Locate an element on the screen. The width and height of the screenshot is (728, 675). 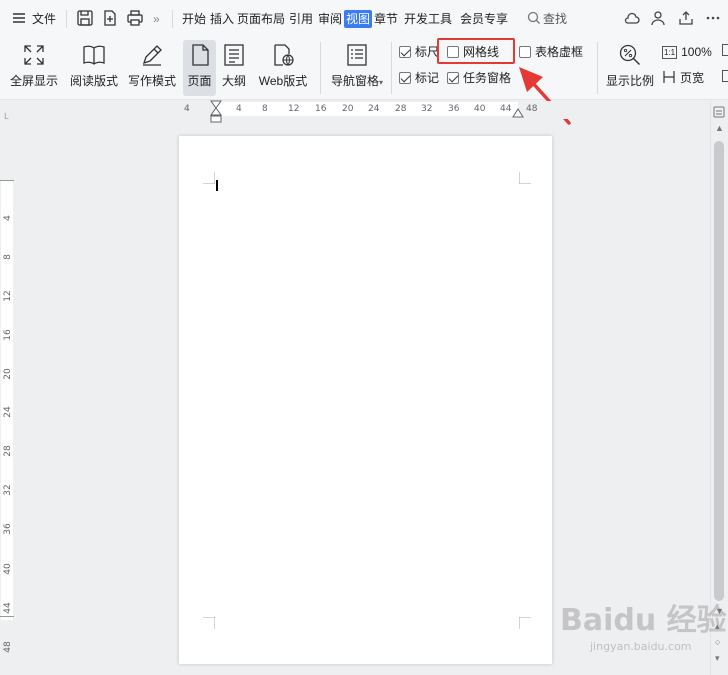
search-icon is located at coordinates (534, 18).